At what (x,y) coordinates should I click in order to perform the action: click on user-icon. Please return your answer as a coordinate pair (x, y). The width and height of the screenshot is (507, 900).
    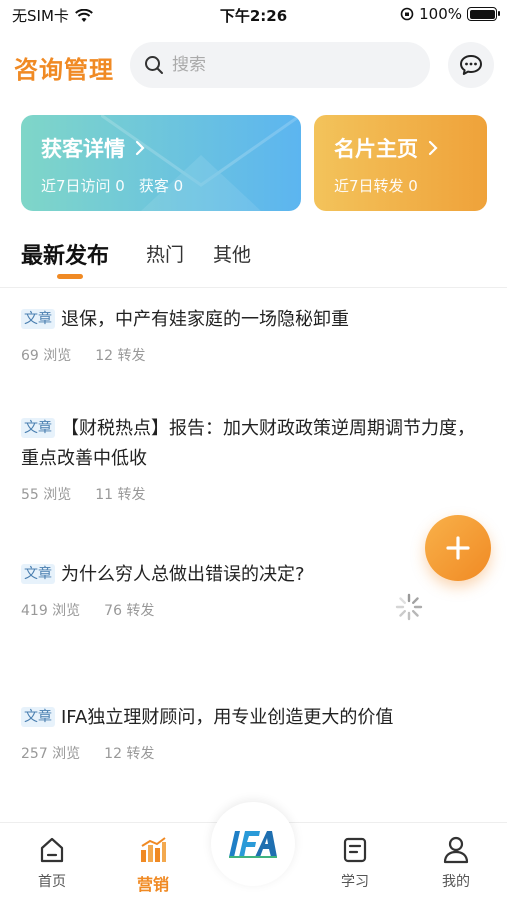
    Looking at the image, I should click on (456, 850).